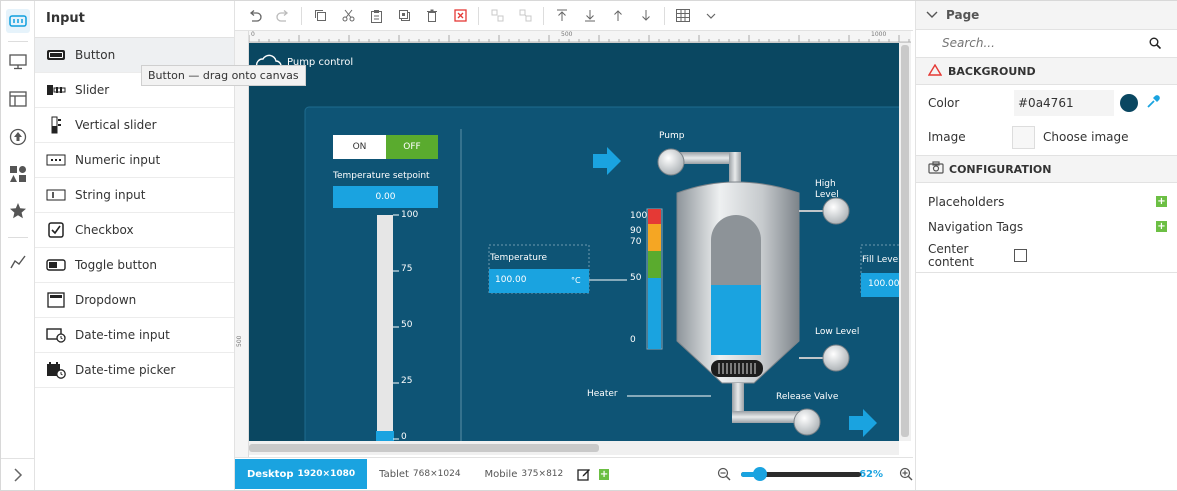 This screenshot has width=1177, height=491. What do you see at coordinates (511, 280) in the screenshot?
I see `temperature-value: 100.00` at bounding box center [511, 280].